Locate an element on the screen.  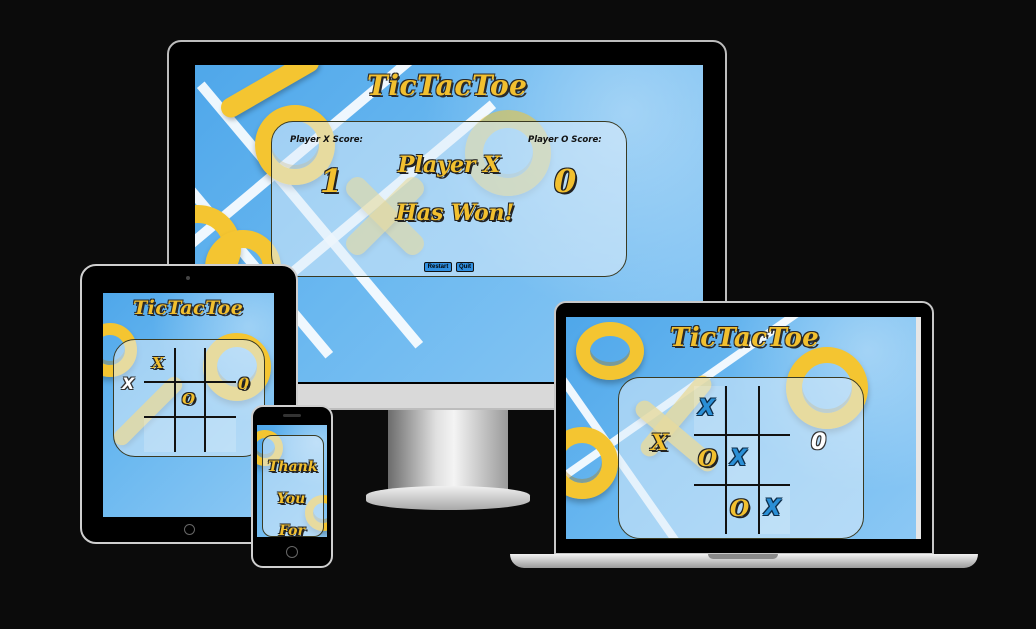
phone-message-card is located at coordinates (293, 486).